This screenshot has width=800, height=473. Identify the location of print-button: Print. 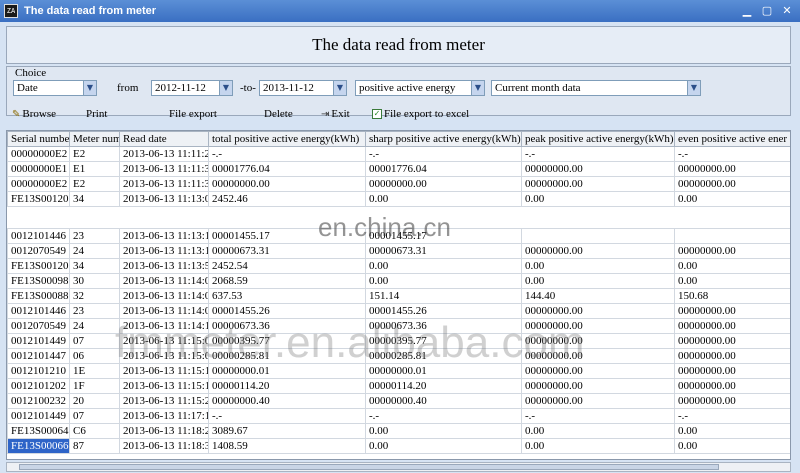
(96, 114).